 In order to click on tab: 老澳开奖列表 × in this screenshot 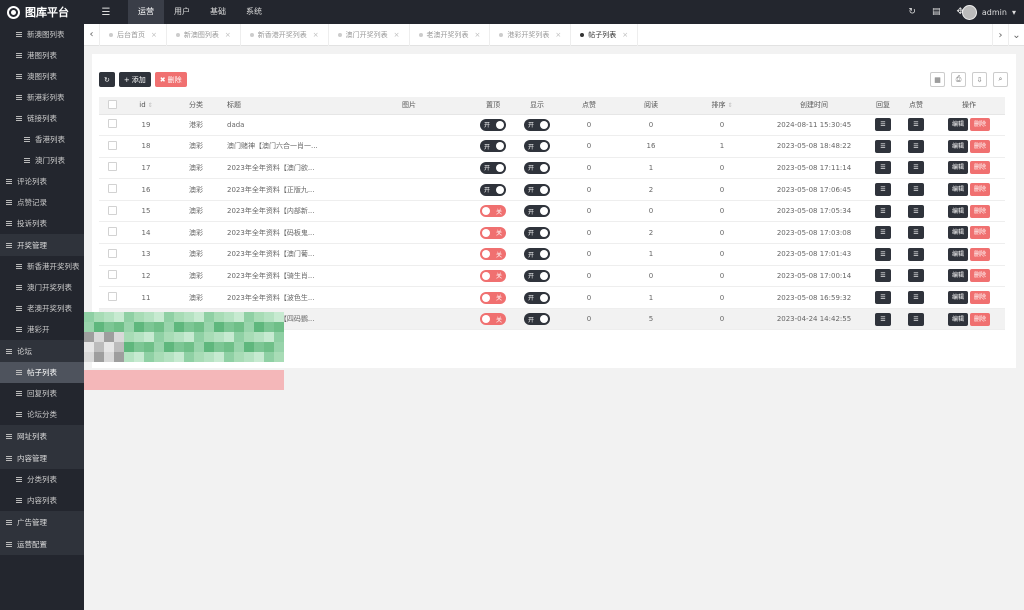, I will do `click(450, 34)`.